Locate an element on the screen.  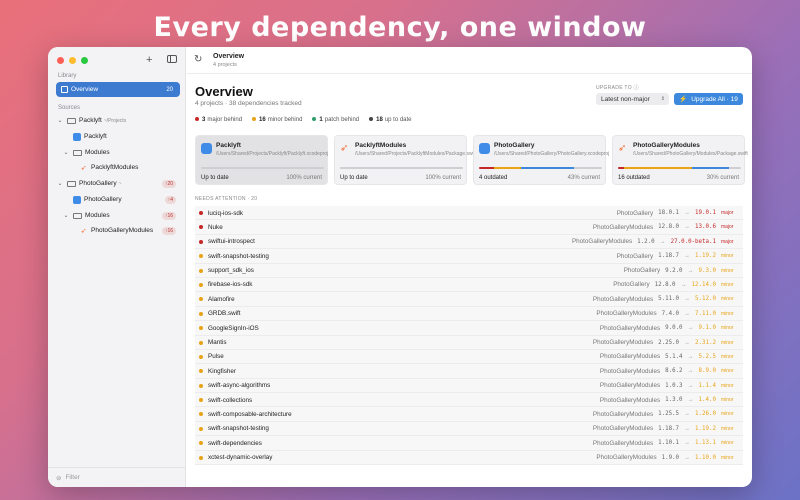
info-icon: ⓘ is located at coordinates (636, 88).